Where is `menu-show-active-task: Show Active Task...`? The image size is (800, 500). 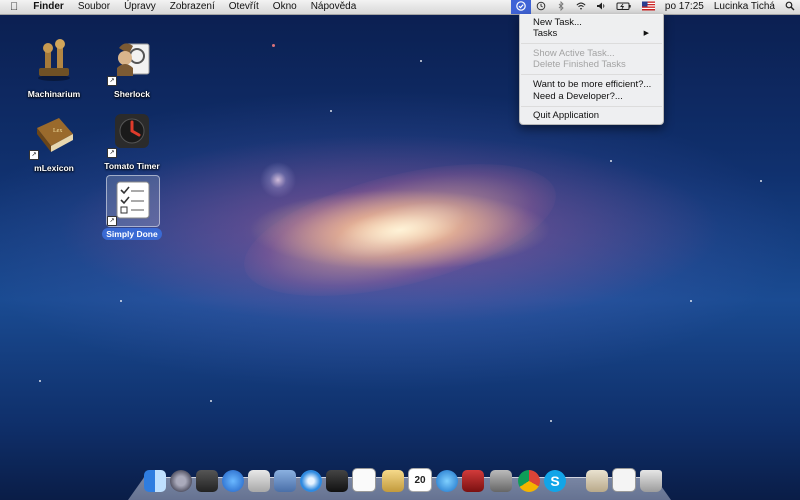
menu-show-active-task: Show Active Task... is located at coordinates (574, 53).